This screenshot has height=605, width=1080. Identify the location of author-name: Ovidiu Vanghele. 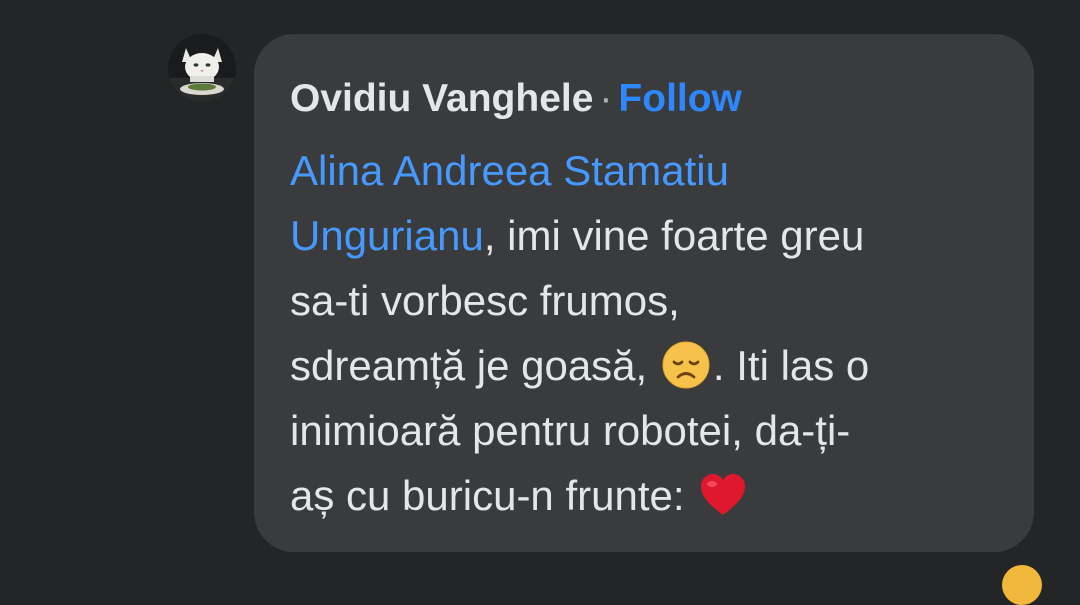
(441, 98).